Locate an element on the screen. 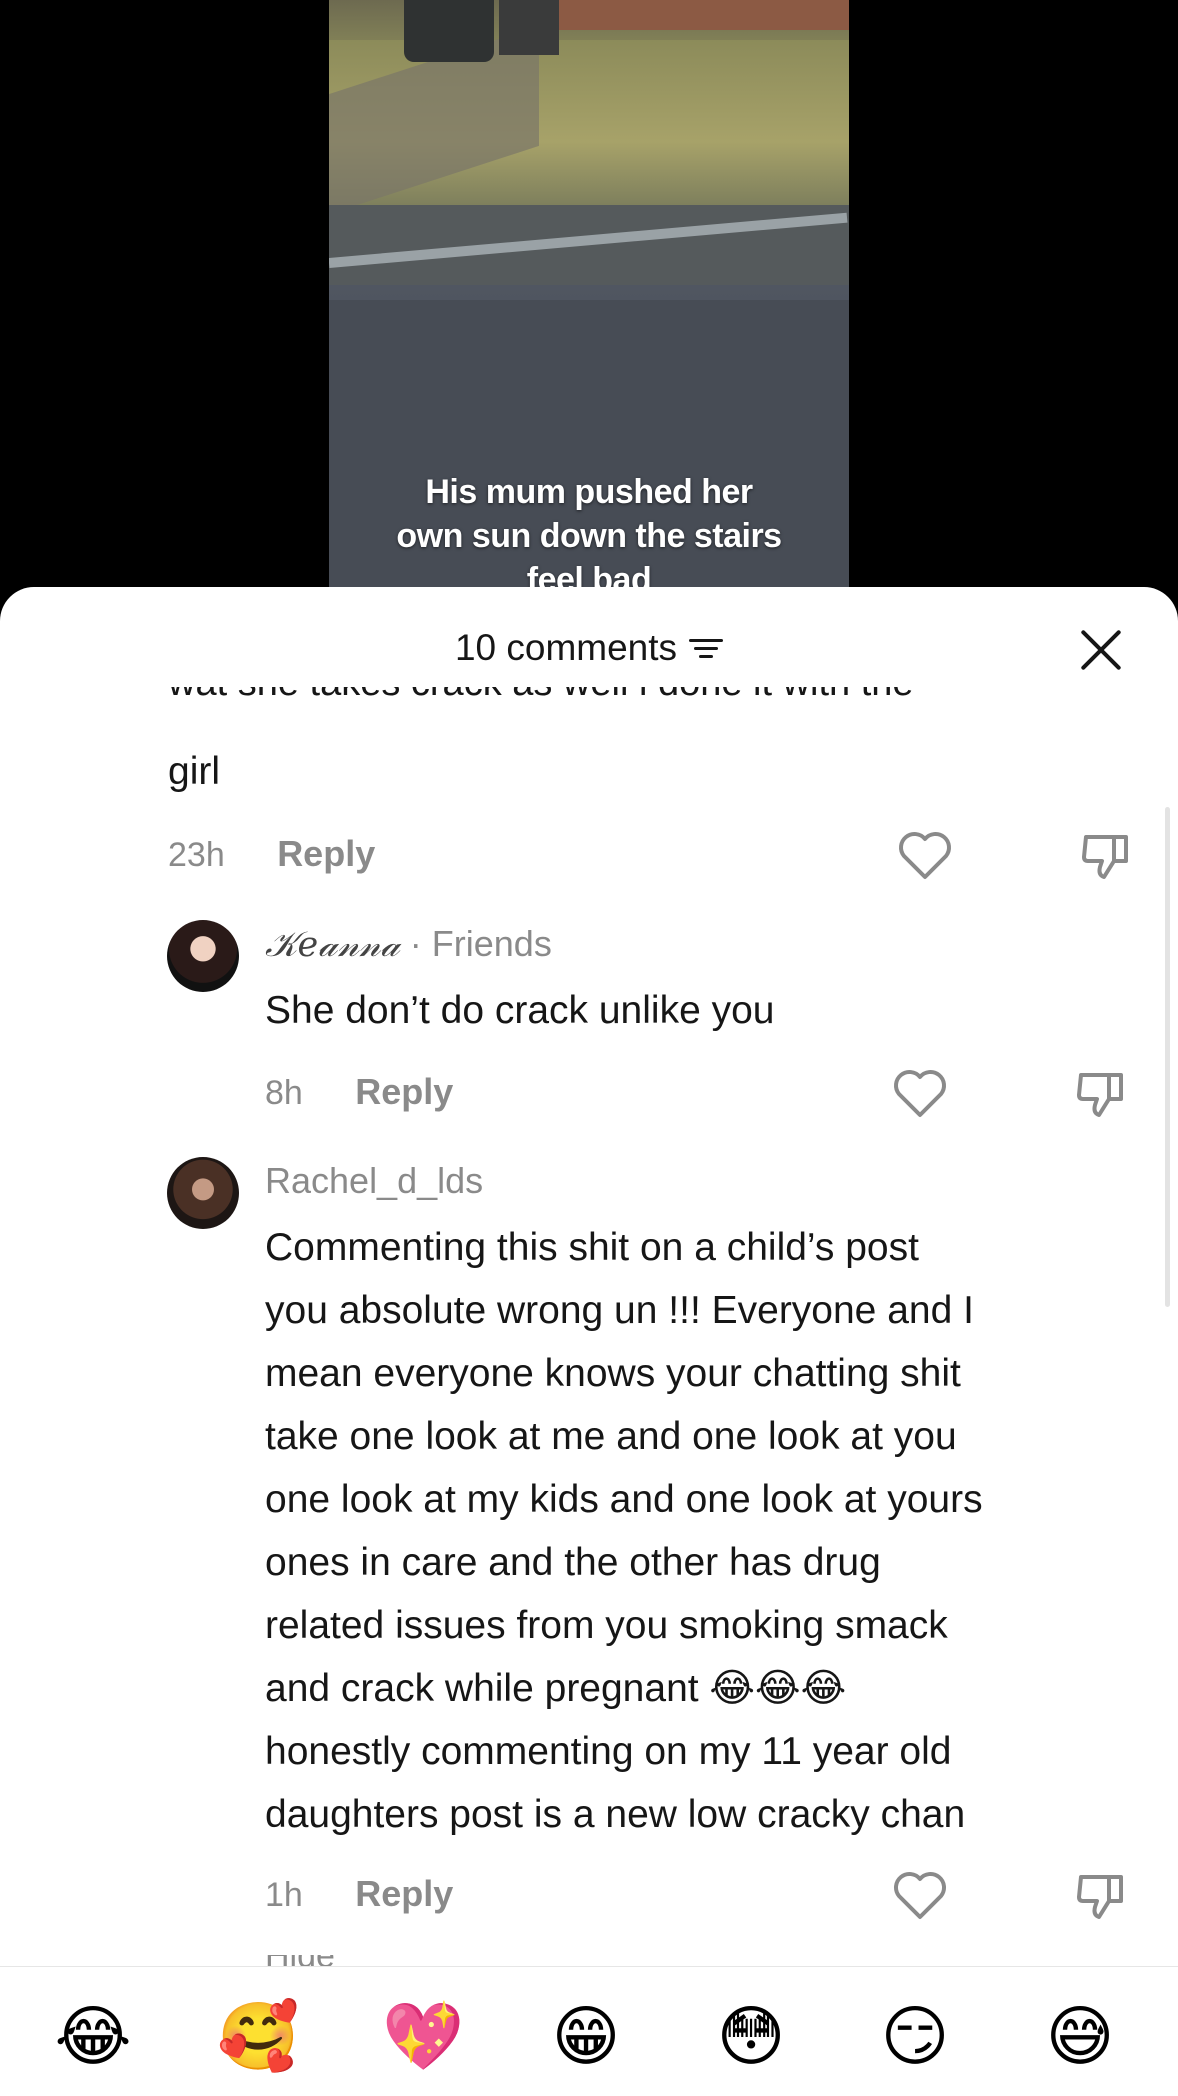 Image resolution: width=1178 pixels, height=2096 pixels. emoji-quick-bar: 😂 🥰 💖 😁 😳 😏 😅 is located at coordinates (589, 2031).